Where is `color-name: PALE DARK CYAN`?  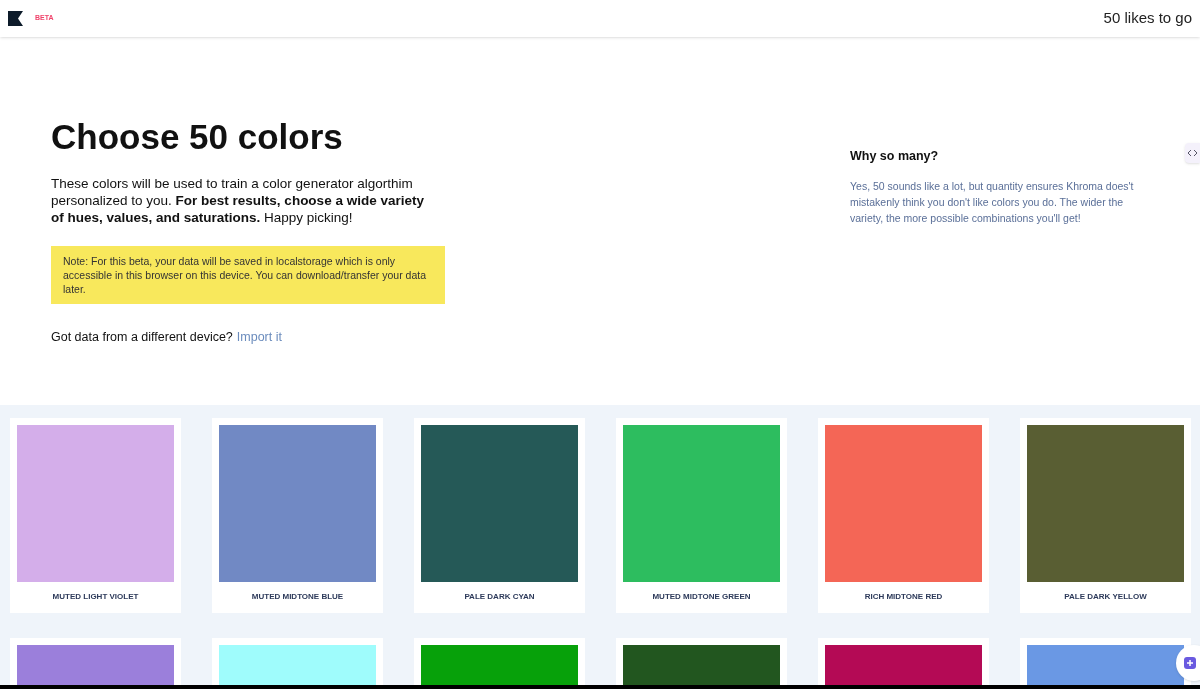 color-name: PALE DARK CYAN is located at coordinates (499, 597).